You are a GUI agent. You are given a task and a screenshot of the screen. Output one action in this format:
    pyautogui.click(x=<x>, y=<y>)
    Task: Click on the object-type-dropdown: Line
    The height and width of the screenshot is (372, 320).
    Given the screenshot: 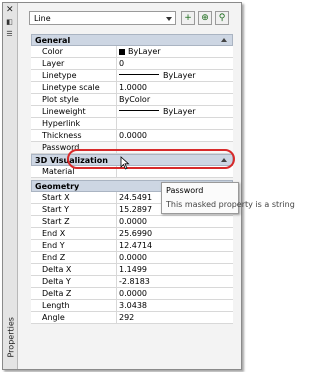 What is the action you would take?
    pyautogui.click(x=102, y=18)
    